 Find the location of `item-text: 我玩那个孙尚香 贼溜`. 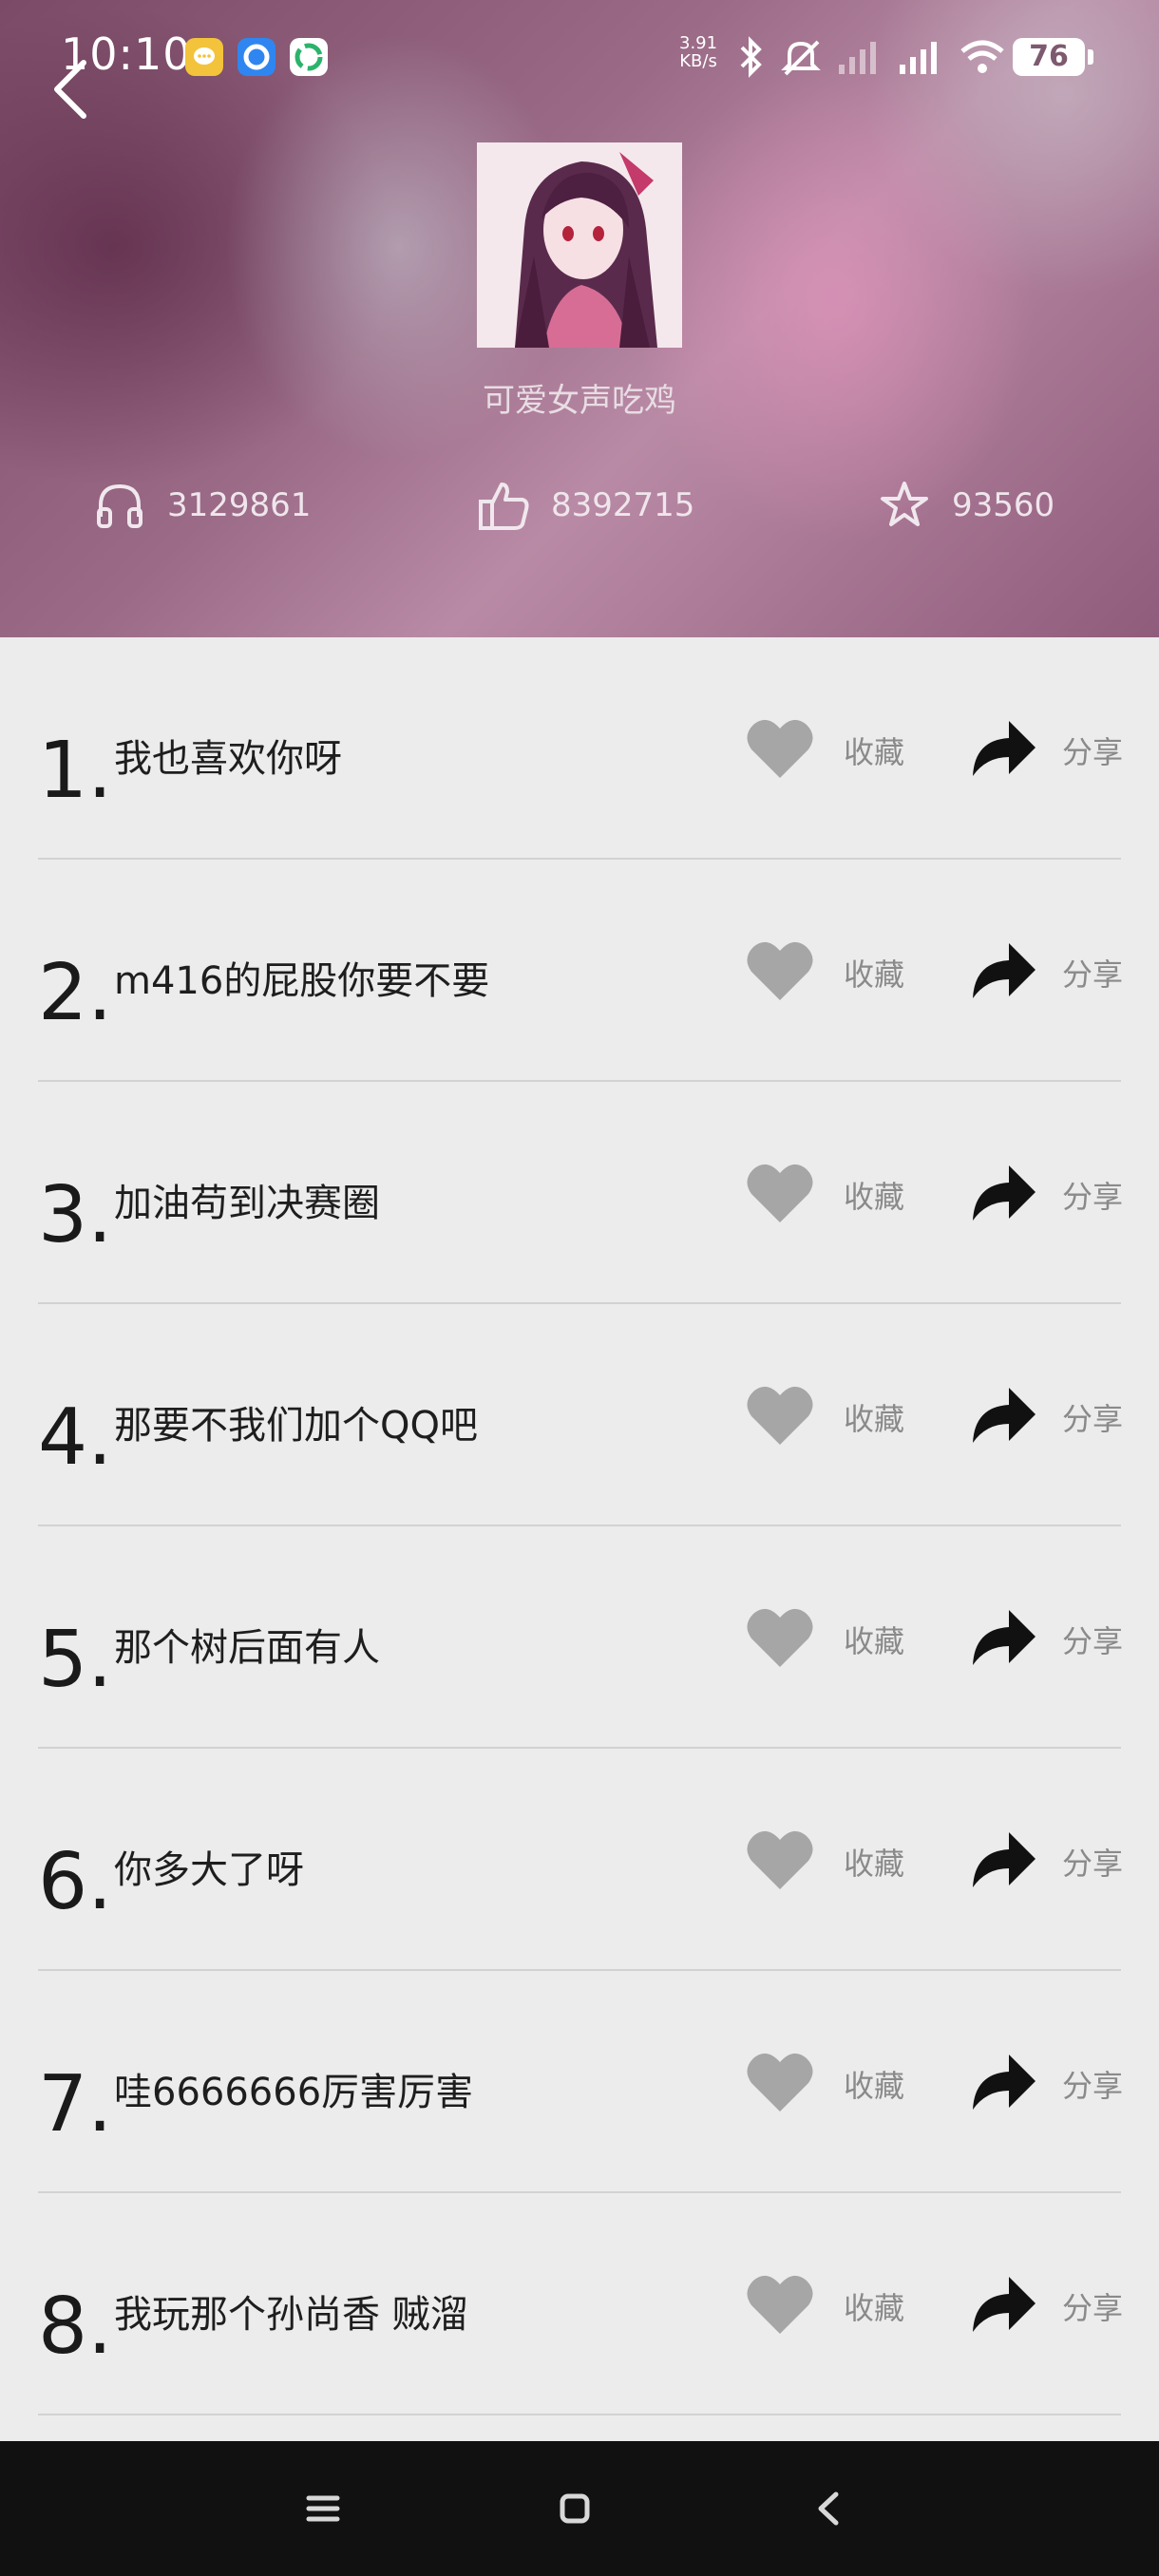

item-text: 我玩那个孙尚香 贼溜 is located at coordinates (291, 2311).